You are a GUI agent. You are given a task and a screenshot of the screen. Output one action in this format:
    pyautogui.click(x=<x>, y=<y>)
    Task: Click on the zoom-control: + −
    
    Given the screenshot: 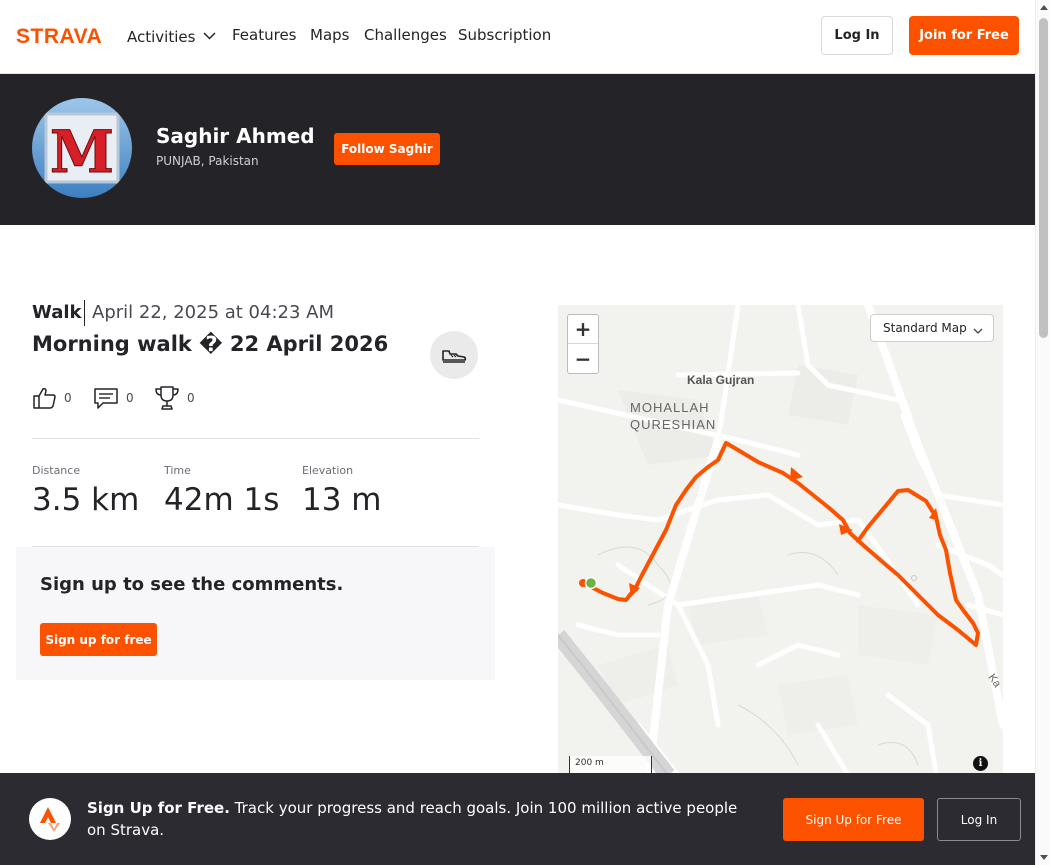 What is the action you would take?
    pyautogui.click(x=583, y=344)
    